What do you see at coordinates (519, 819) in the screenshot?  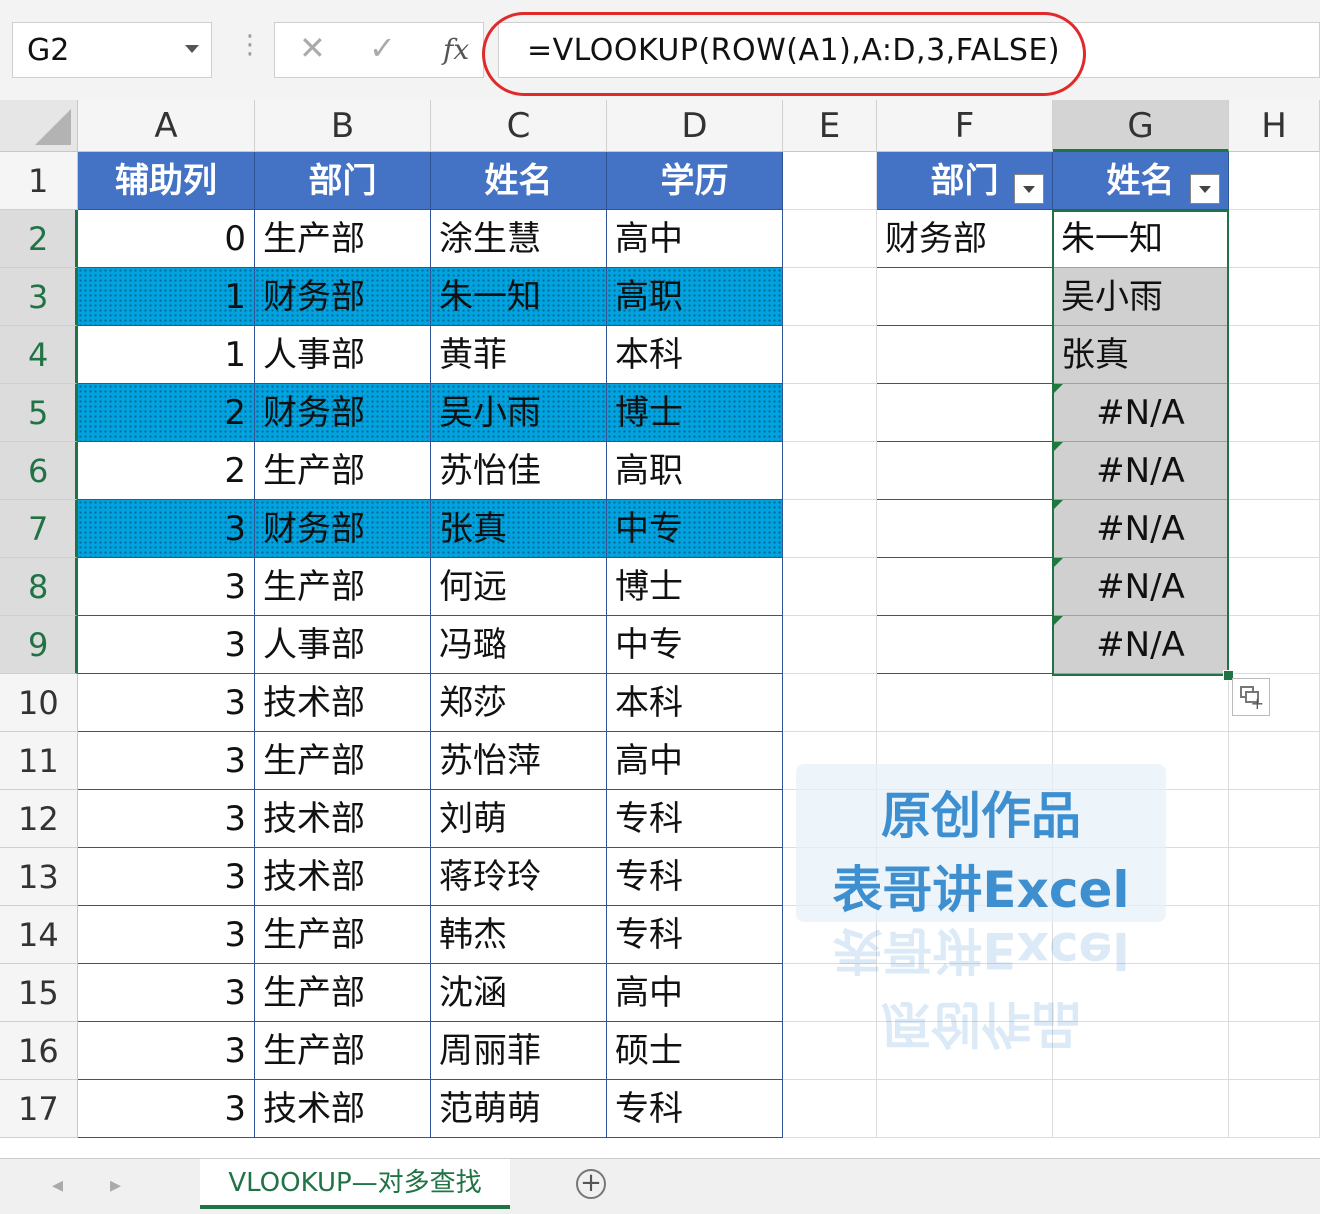 I see `table-cell: 刘萌` at bounding box center [519, 819].